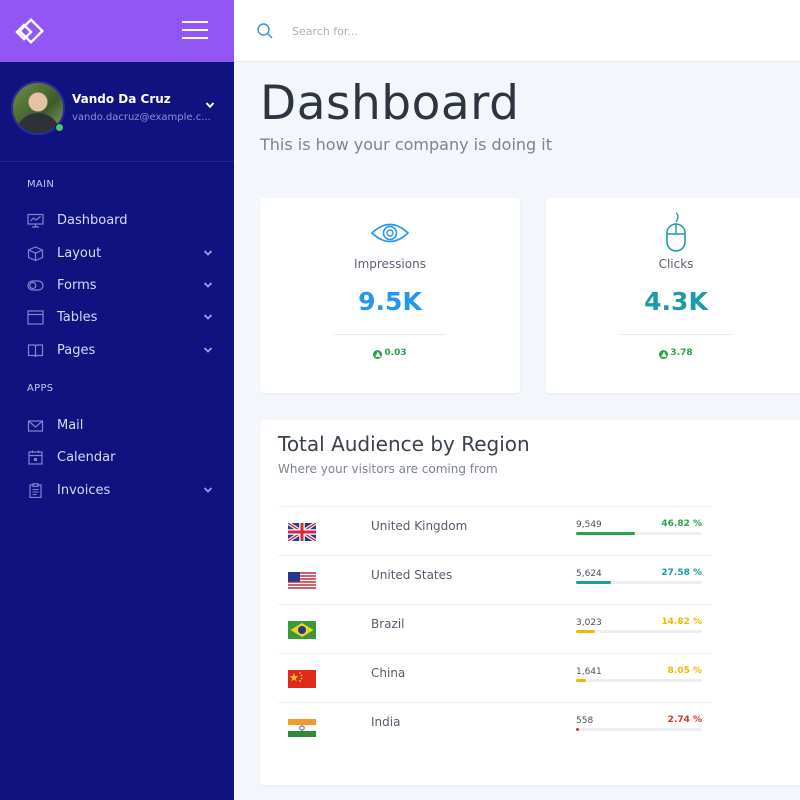  I want to click on sidebar-item-label: Calendar, so click(86, 457).